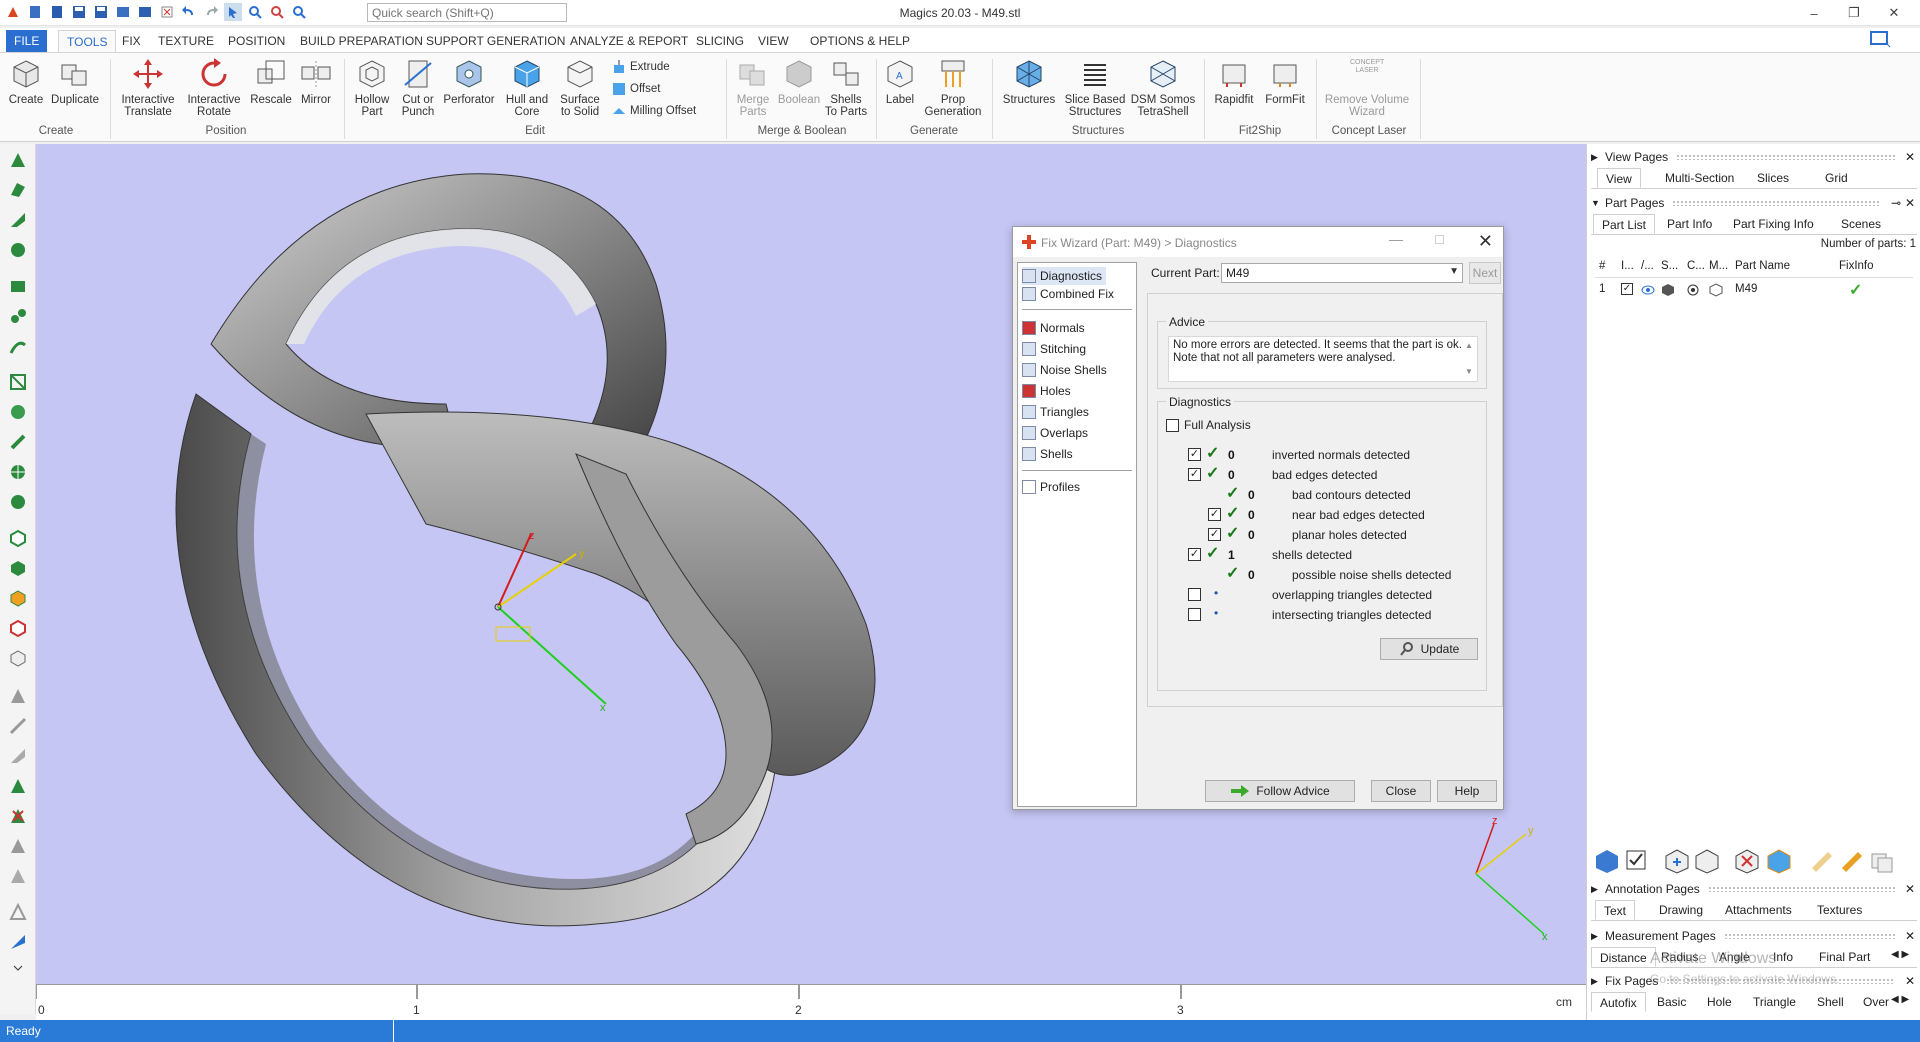  I want to click on tab-final-part: Final Part, so click(1844, 957).